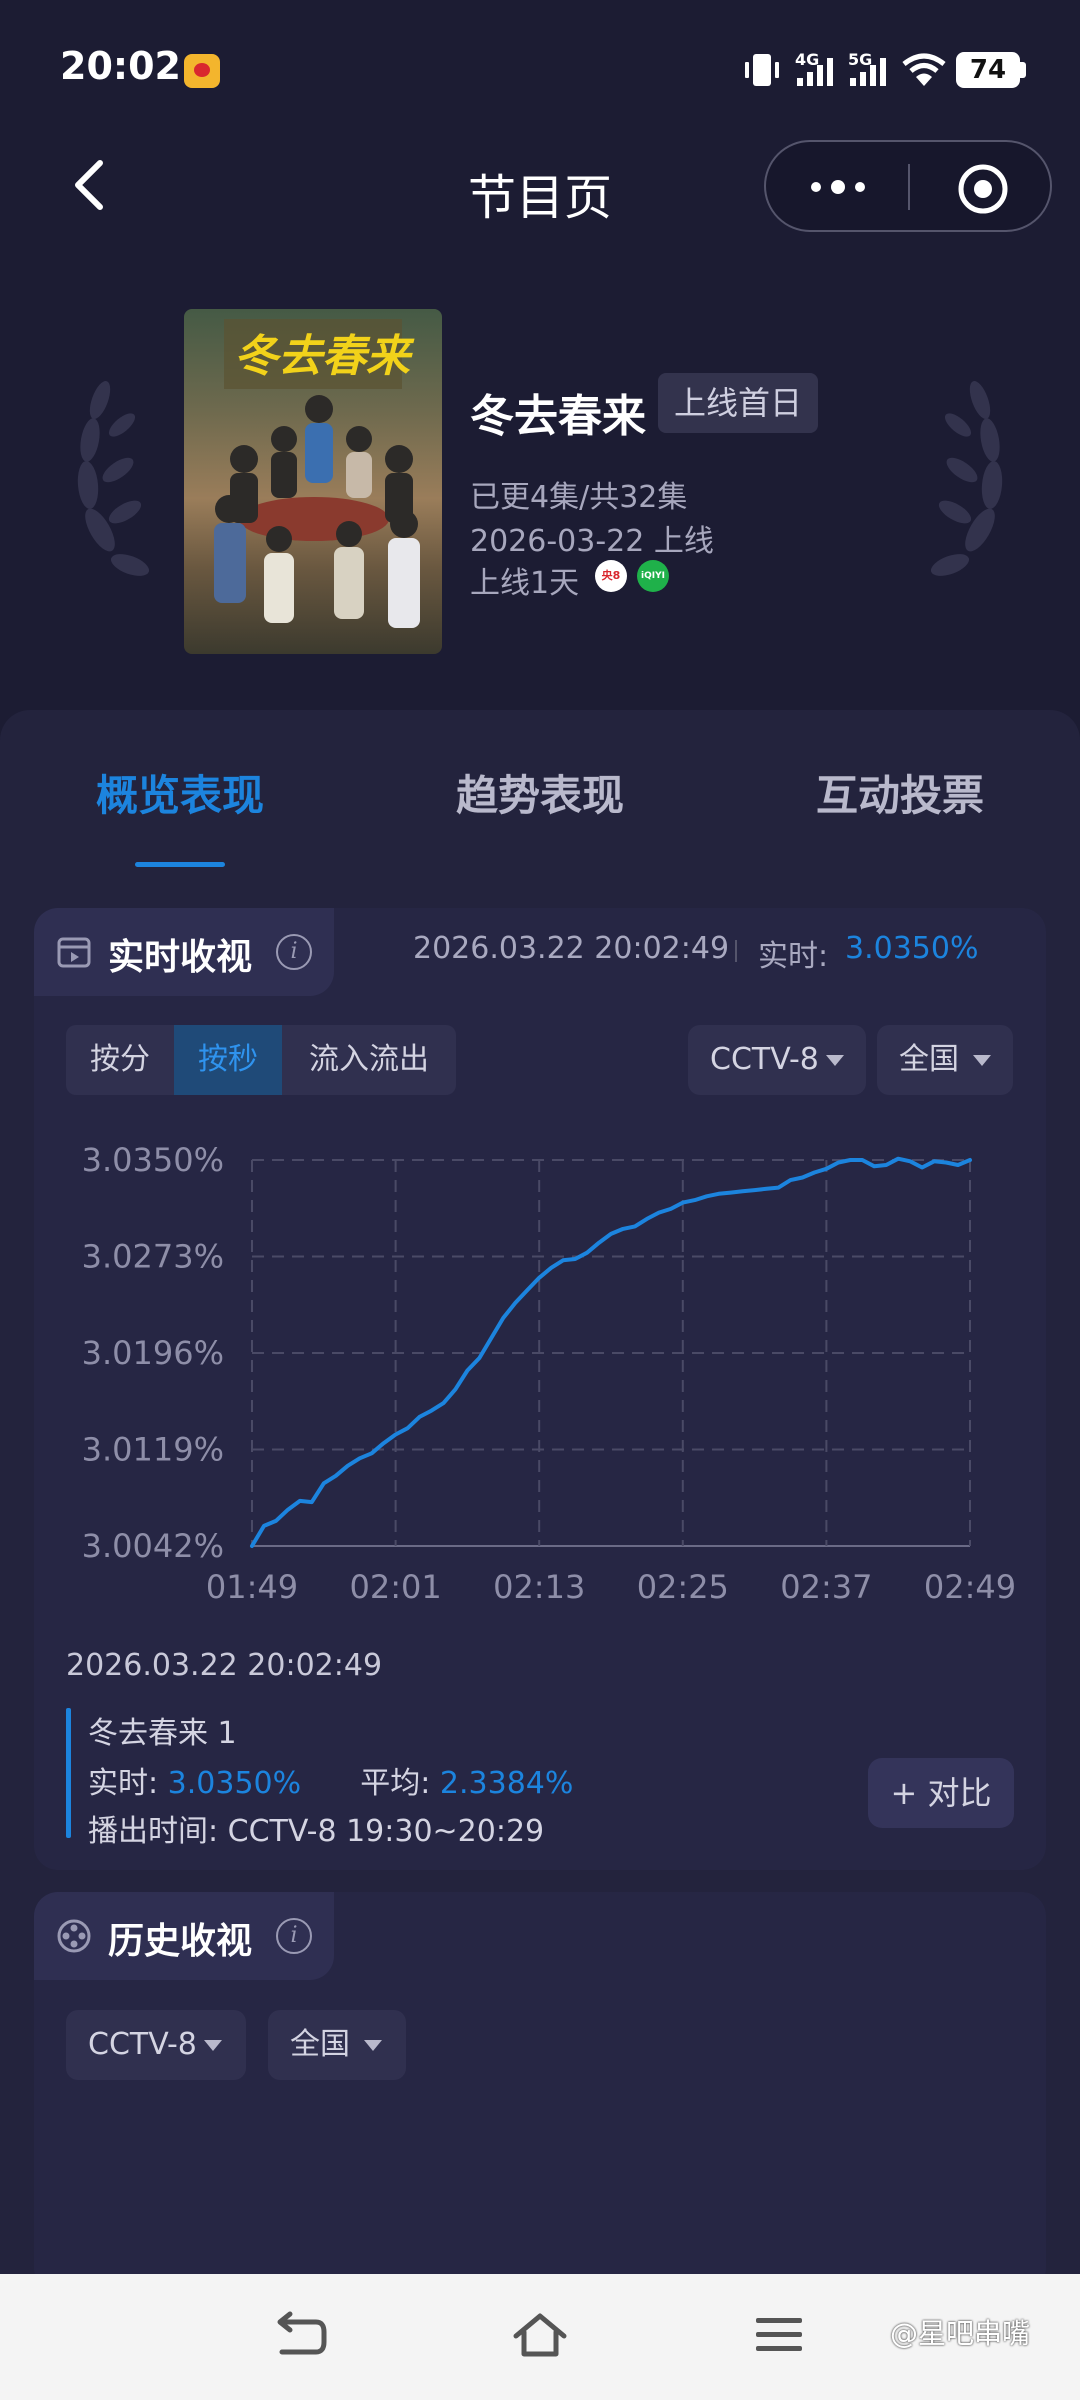  Describe the element at coordinates (180, 792) in the screenshot. I see `tab-overview: 概览表现` at that location.